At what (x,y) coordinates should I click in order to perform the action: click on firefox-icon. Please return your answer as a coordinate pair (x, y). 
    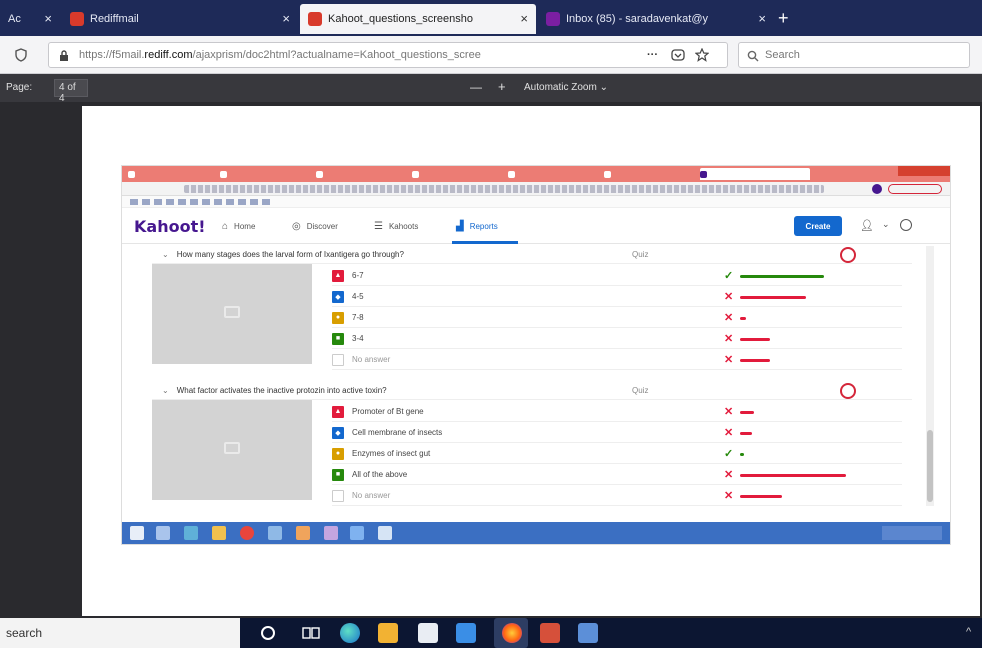
    Looking at the image, I should click on (512, 633).